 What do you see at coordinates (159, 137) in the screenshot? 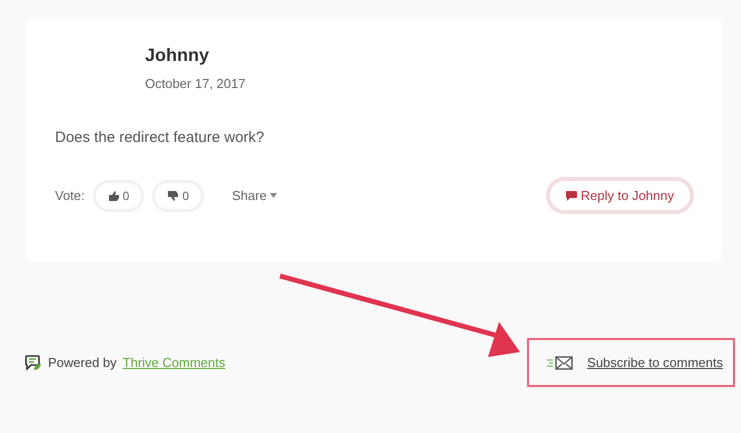
I see `comment-text: Does the redirect feature work?` at bounding box center [159, 137].